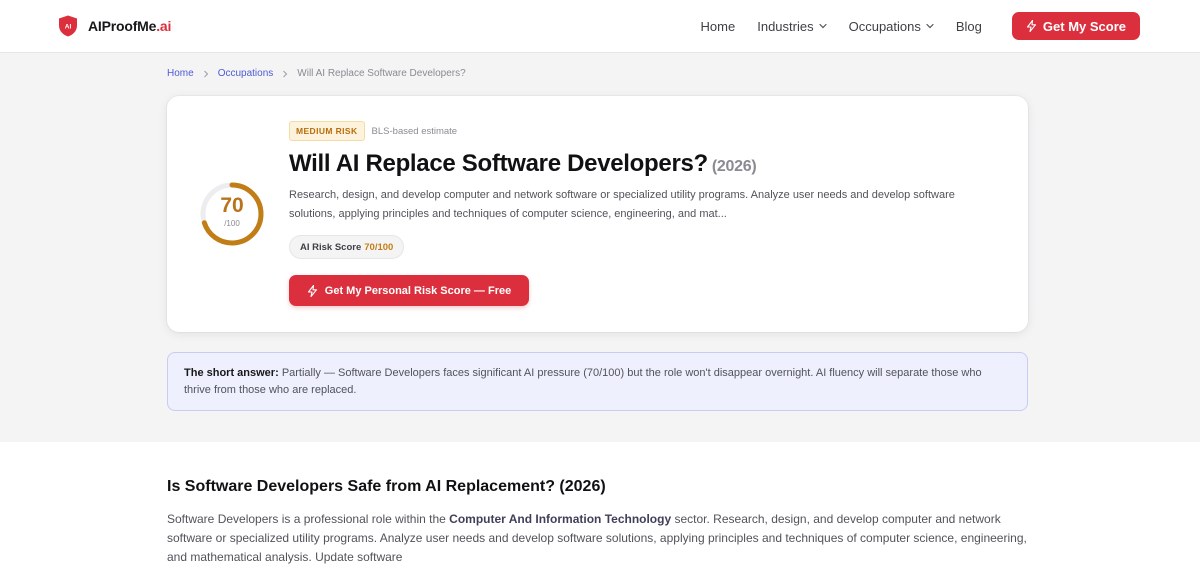  I want to click on risk-score-gauge: 70 /100, so click(232, 214).